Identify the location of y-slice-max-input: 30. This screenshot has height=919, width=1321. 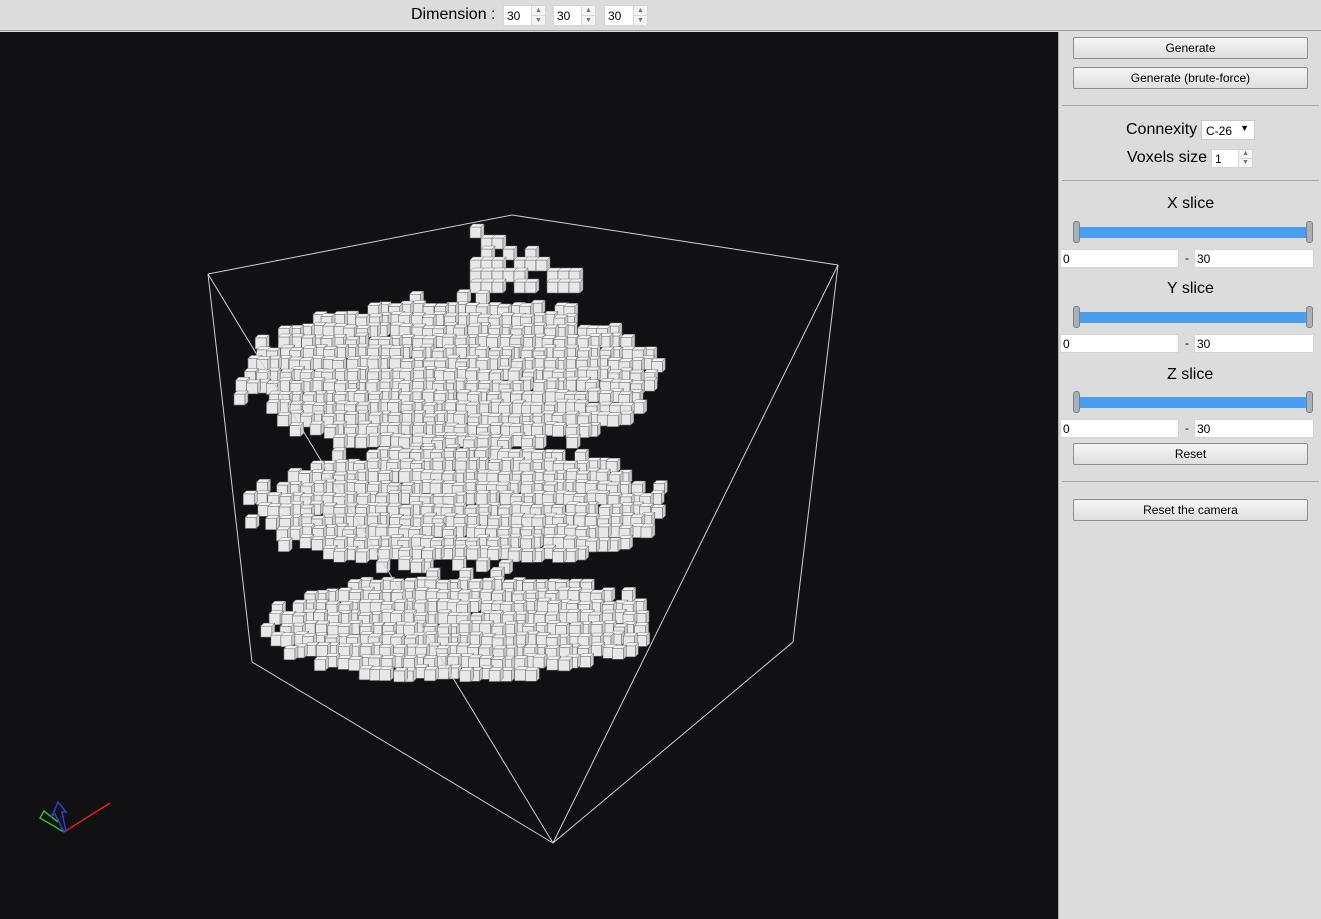
(1254, 343).